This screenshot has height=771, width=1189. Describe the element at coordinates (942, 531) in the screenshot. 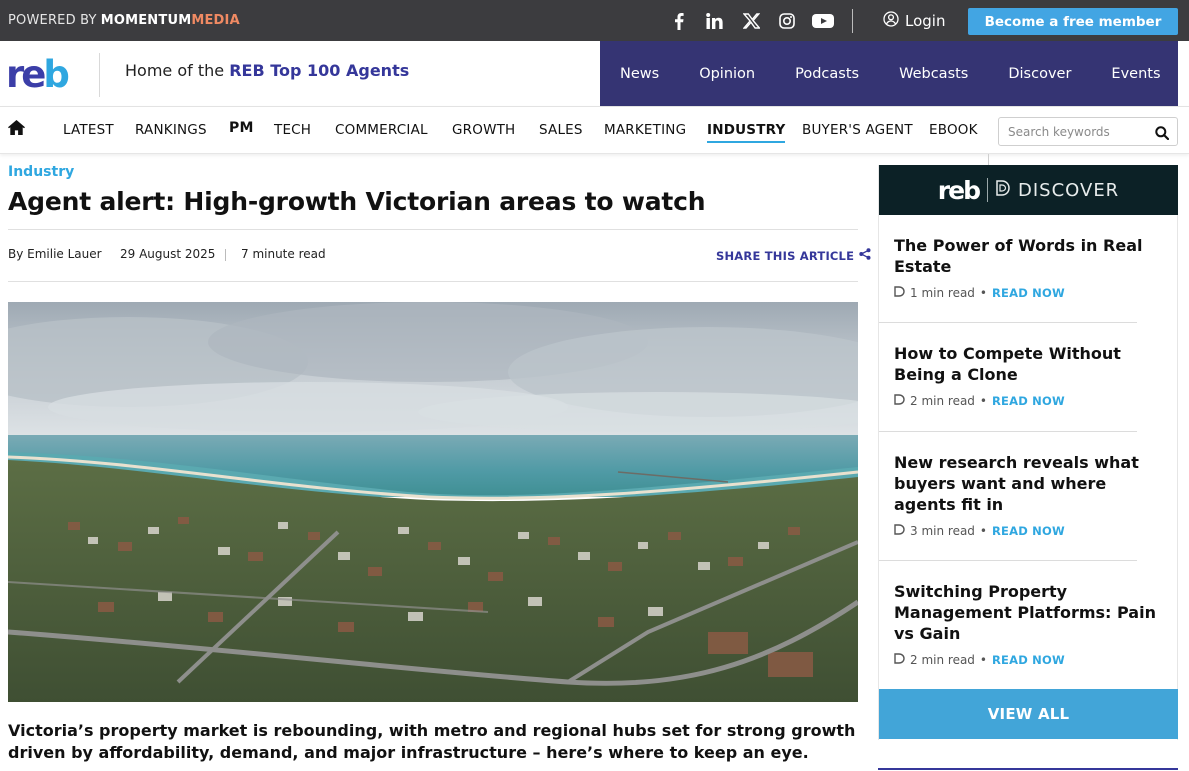

I see `card-read-time: 3 min read` at that location.